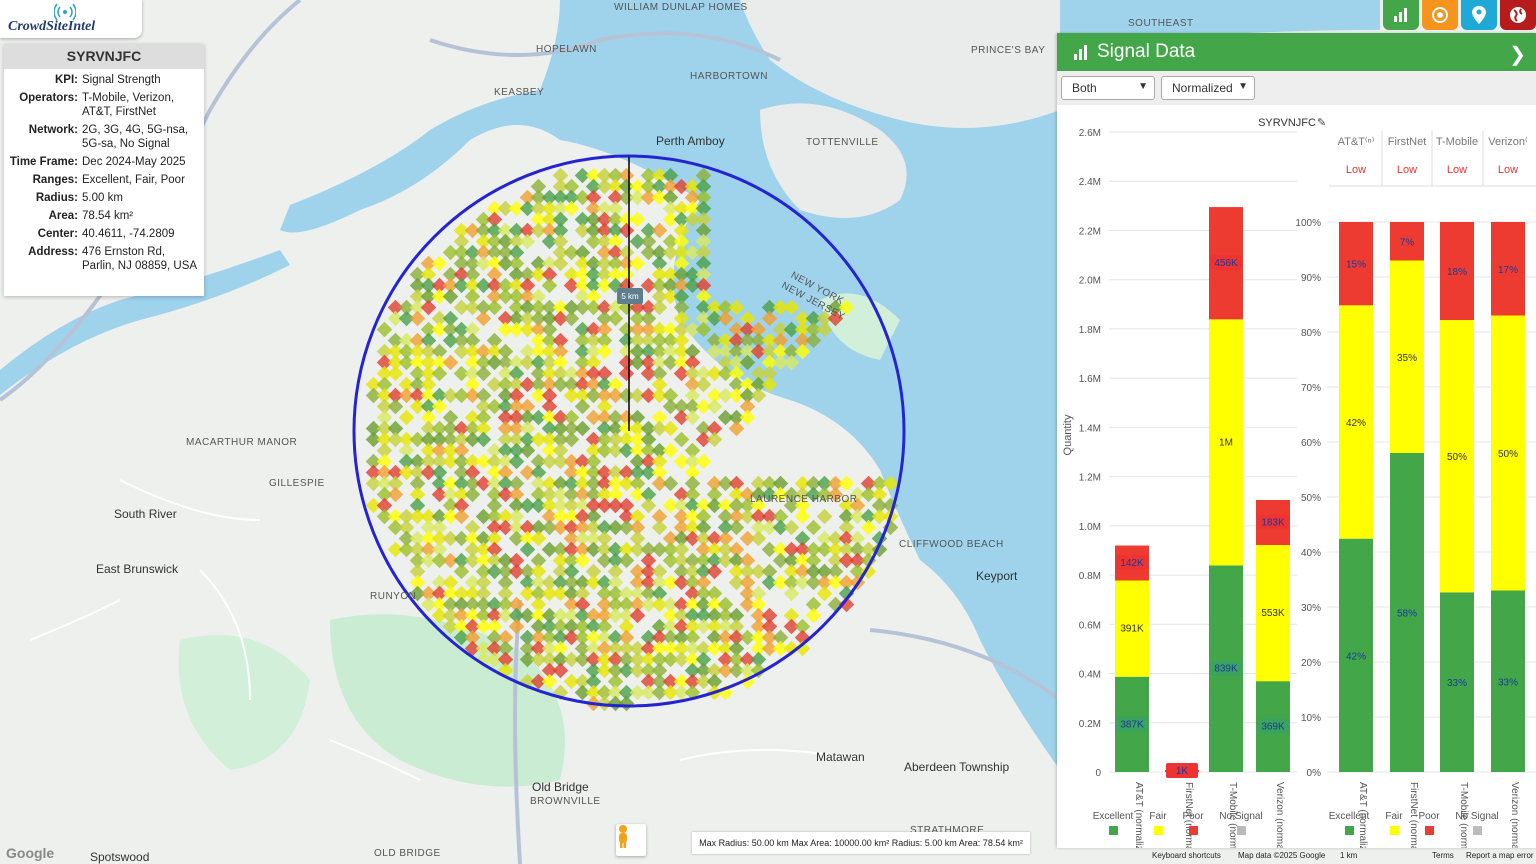 This screenshot has height=864, width=1536. Describe the element at coordinates (1356, 265) in the screenshot. I see `data-label: 15%` at that location.